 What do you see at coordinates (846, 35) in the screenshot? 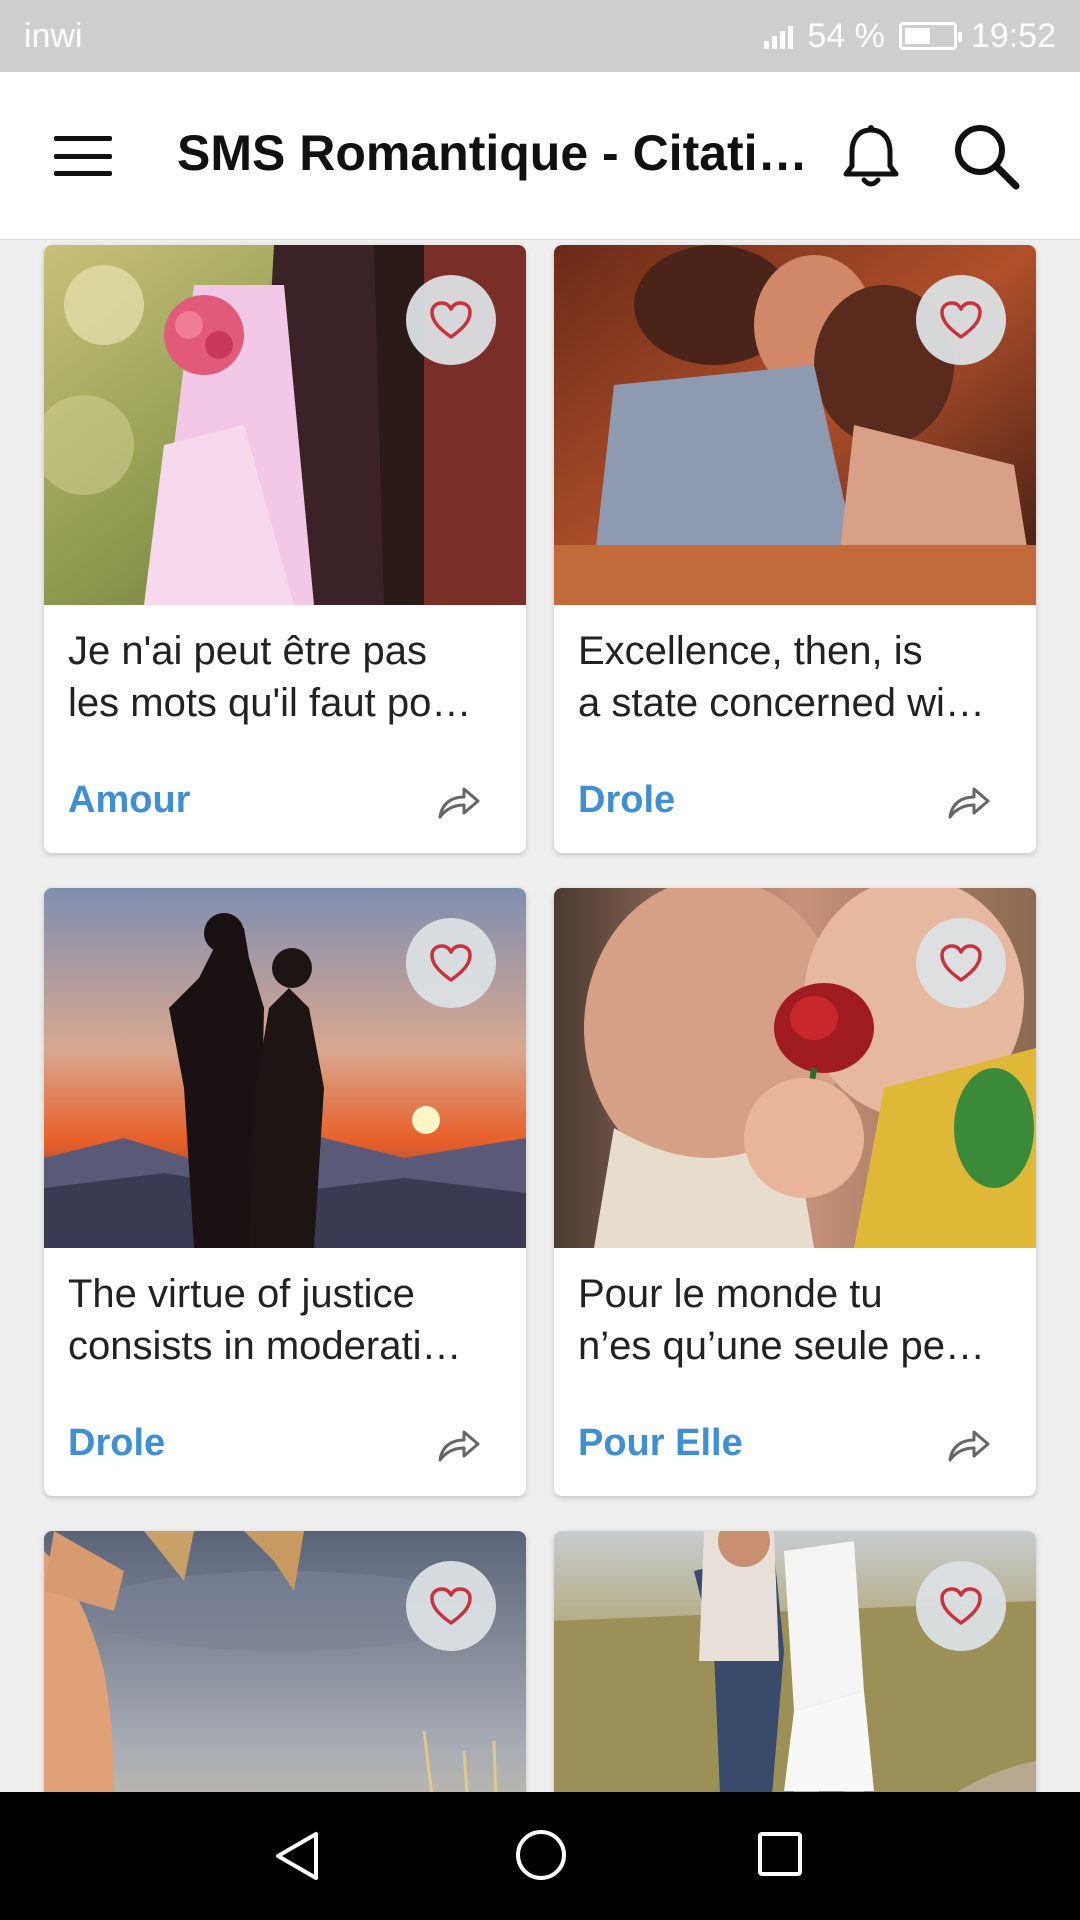
I see `battery-percent: 54 %` at bounding box center [846, 35].